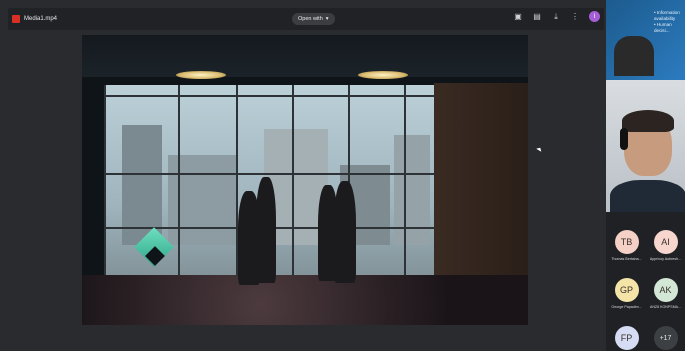 Image resolution: width=685 pixels, height=351 pixels. Describe the element at coordinates (665, 242) in the screenshot. I see `participant-avatar: AI` at that location.